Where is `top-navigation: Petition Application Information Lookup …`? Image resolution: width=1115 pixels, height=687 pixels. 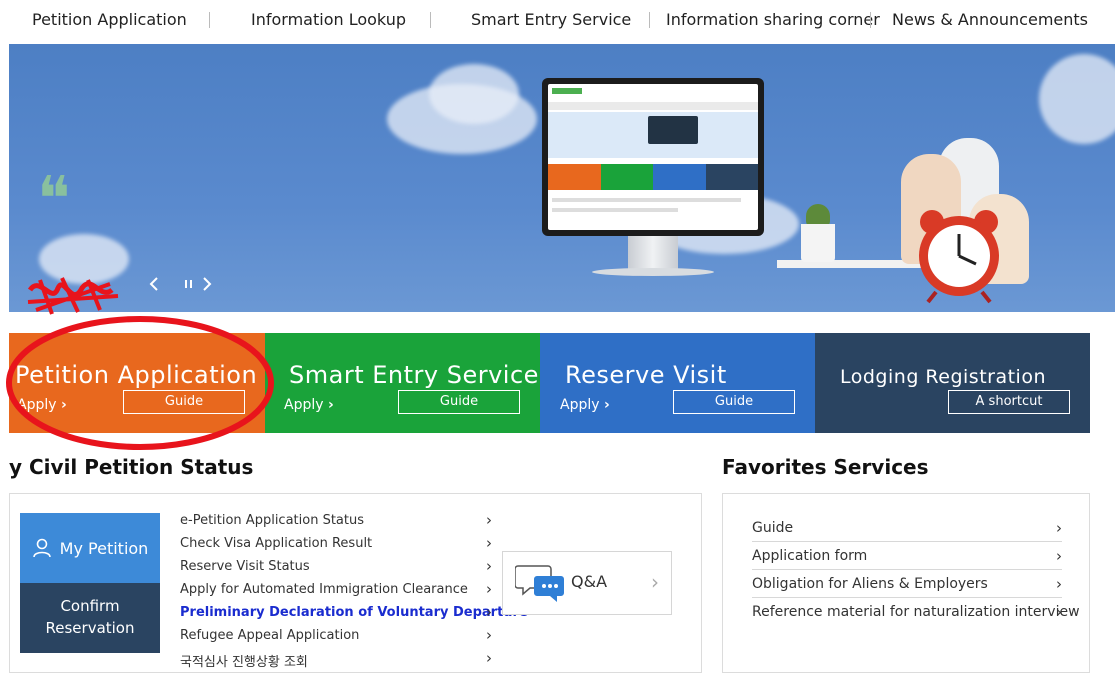
top-navigation: Petition Application Information Lookup … is located at coordinates (557, 21).